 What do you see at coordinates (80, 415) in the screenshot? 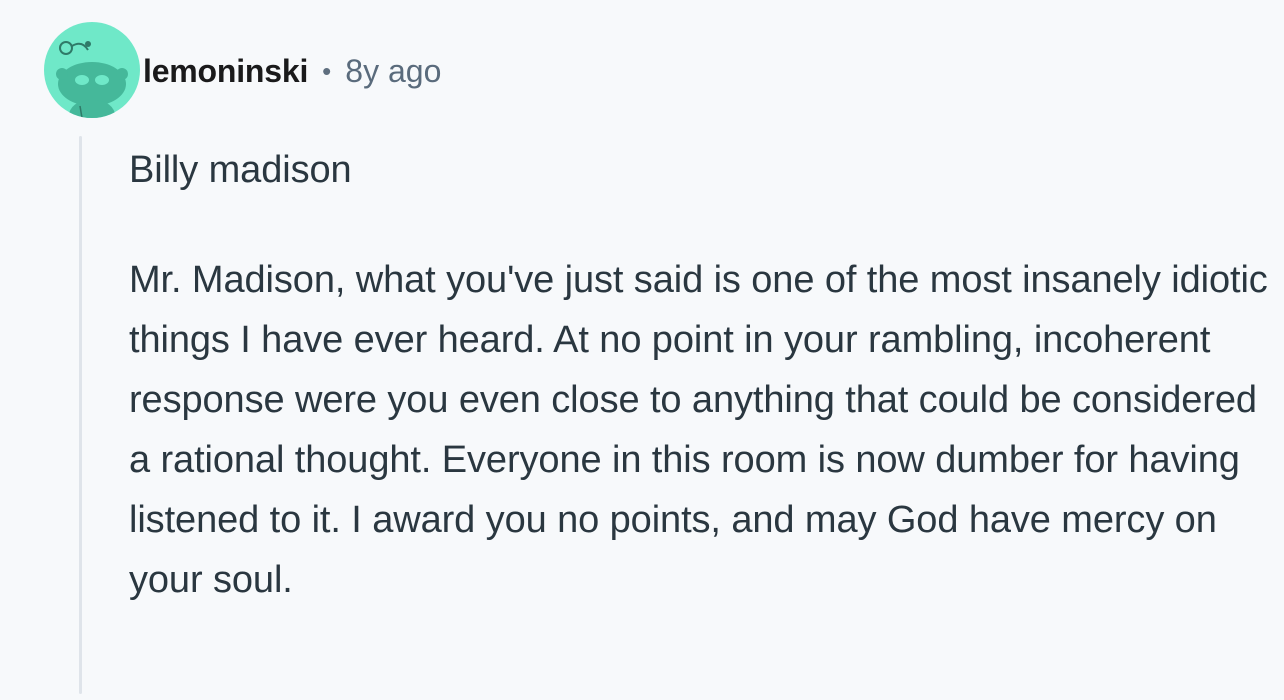
I see `thread-line` at bounding box center [80, 415].